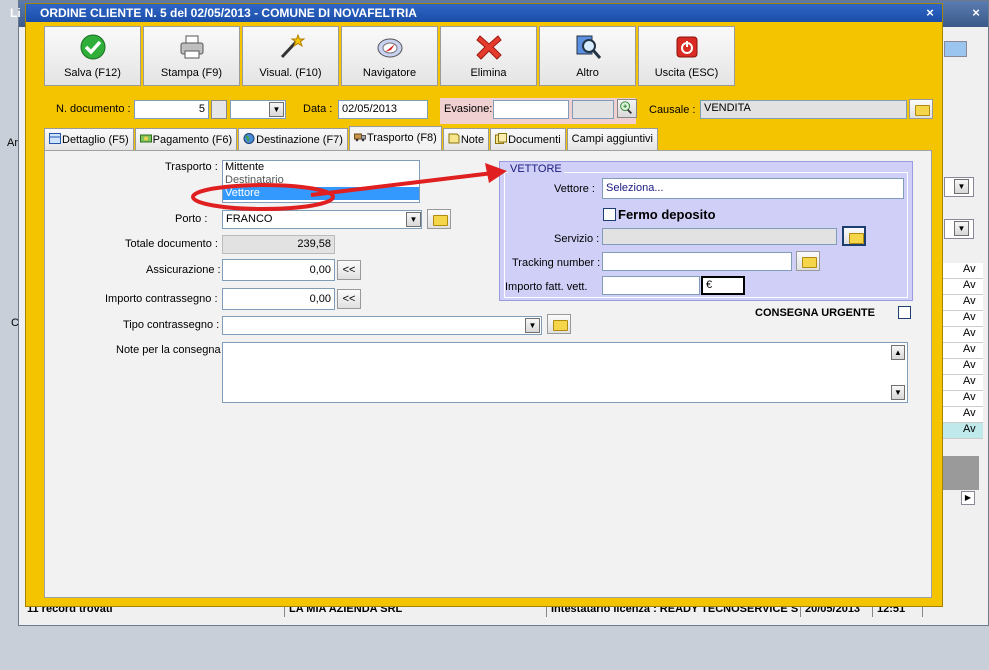 The height and width of the screenshot is (670, 989). I want to click on tab-campi-aggiuntivi: Campi aggiuntivi, so click(612, 139).